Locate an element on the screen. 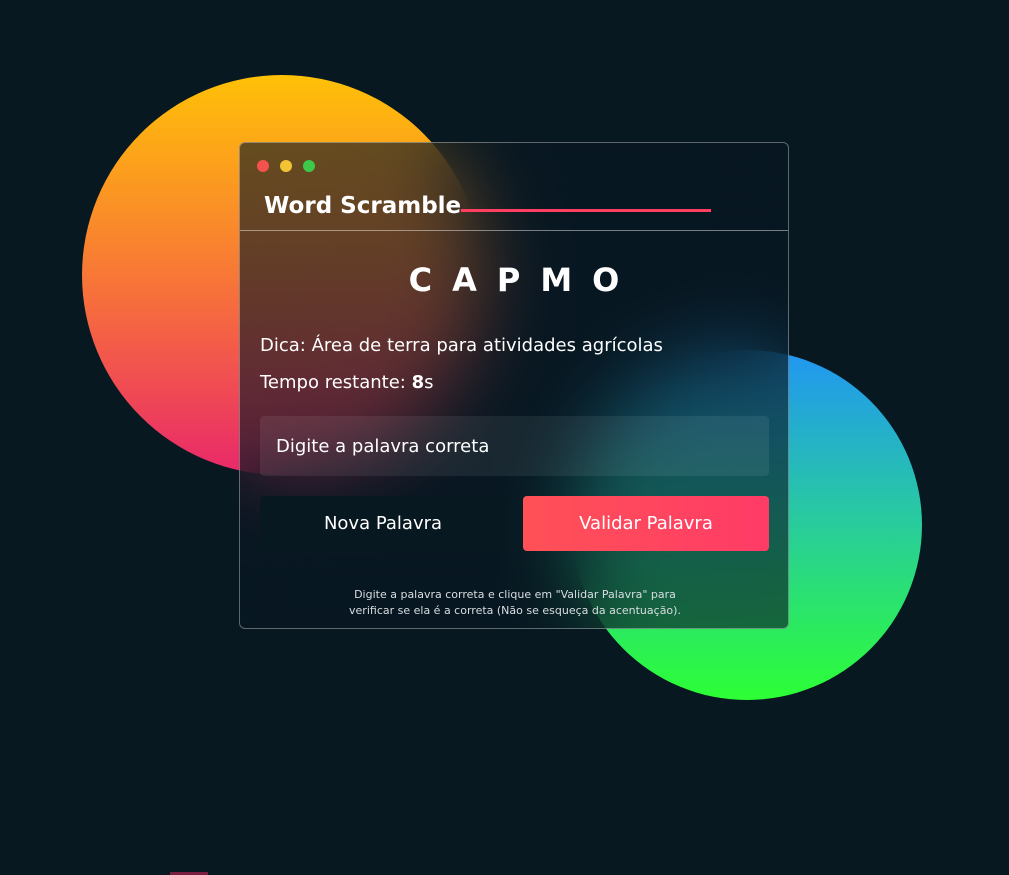 This screenshot has height=875, width=1009. timer-unit: s is located at coordinates (429, 382).